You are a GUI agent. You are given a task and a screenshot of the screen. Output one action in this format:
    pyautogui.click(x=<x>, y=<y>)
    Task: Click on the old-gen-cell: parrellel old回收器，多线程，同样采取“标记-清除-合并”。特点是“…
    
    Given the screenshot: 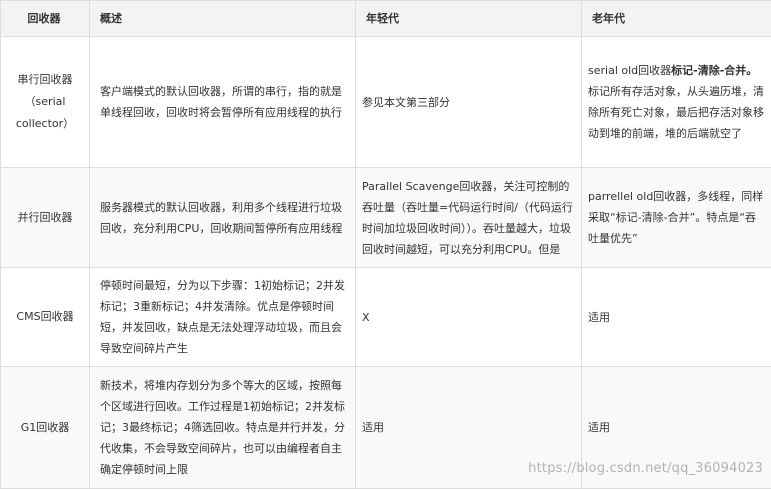 What is the action you would take?
    pyautogui.click(x=676, y=218)
    